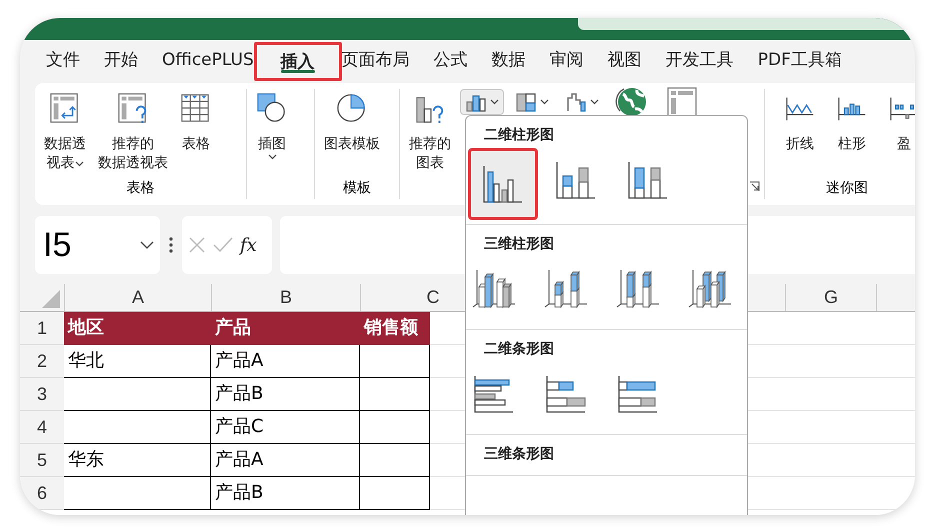  What do you see at coordinates (395, 328) in the screenshot?
I see `table-cell: 销售额` at bounding box center [395, 328].